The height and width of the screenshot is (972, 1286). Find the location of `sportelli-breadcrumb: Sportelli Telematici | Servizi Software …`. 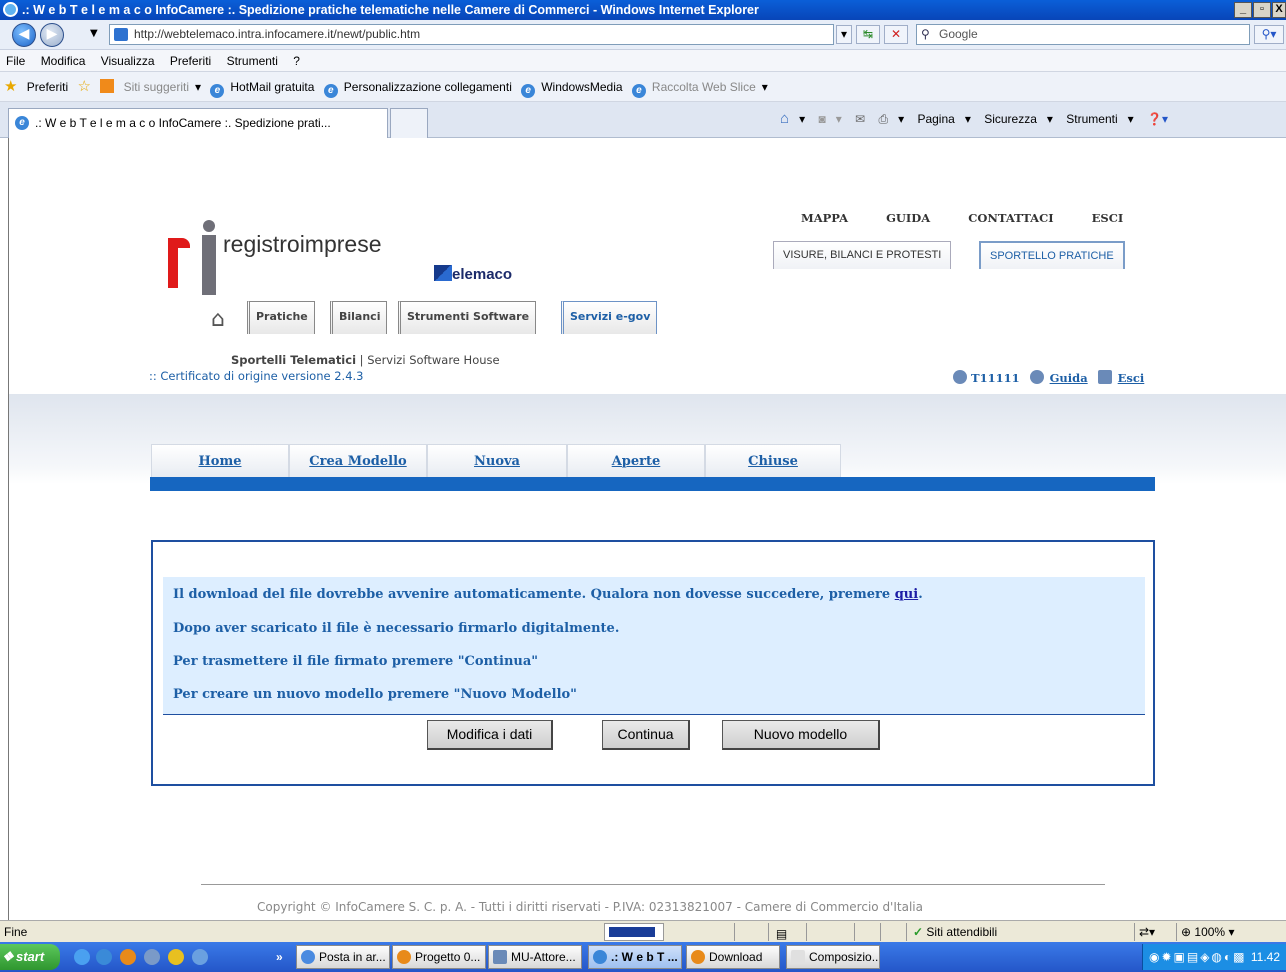

sportelli-breadcrumb: Sportelli Telematici | Servizi Software … is located at coordinates (365, 360).